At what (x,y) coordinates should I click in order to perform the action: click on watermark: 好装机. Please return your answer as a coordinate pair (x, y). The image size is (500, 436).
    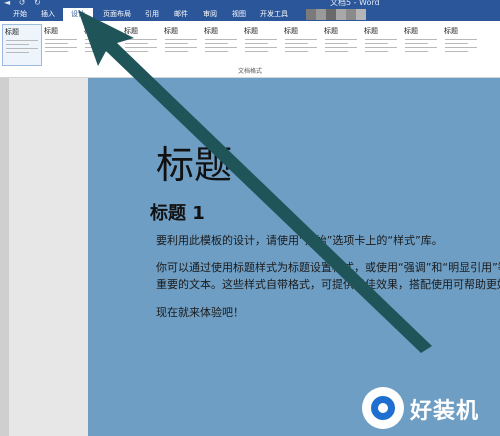
    Looking at the image, I should click on (429, 408).